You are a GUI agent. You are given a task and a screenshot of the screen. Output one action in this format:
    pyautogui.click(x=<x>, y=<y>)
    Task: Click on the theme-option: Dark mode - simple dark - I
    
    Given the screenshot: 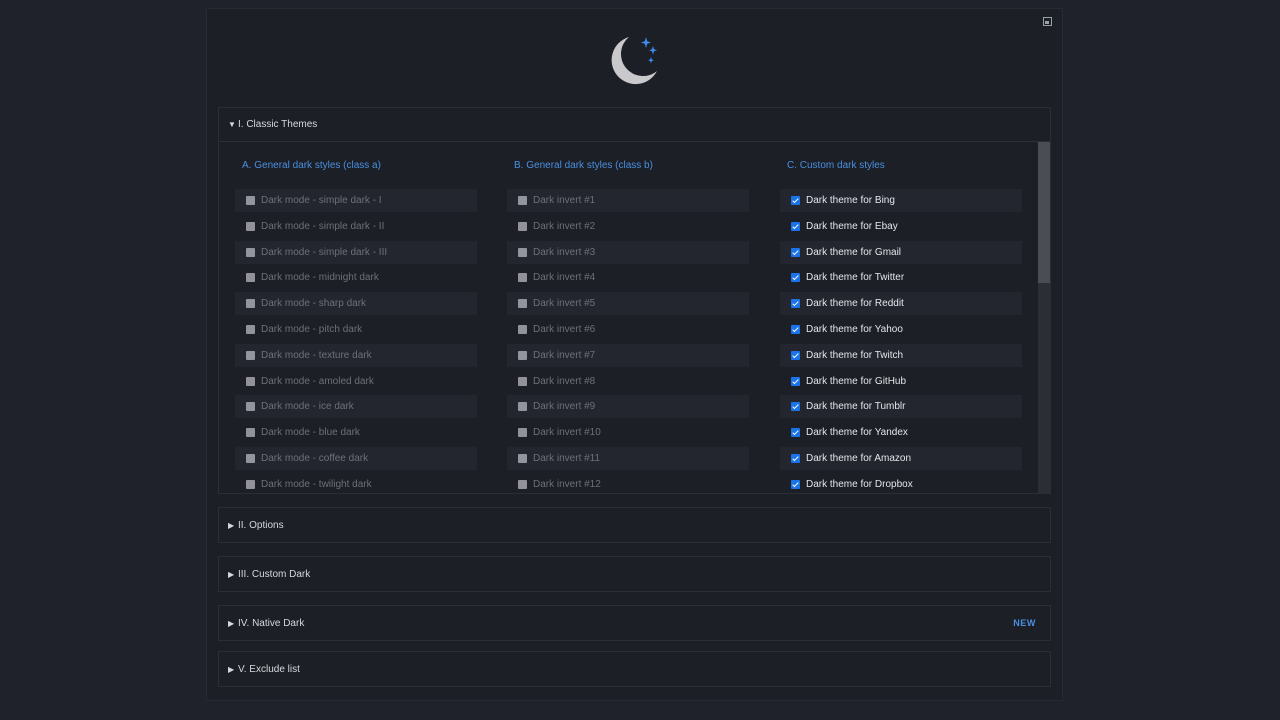 What is the action you would take?
    pyautogui.click(x=356, y=200)
    